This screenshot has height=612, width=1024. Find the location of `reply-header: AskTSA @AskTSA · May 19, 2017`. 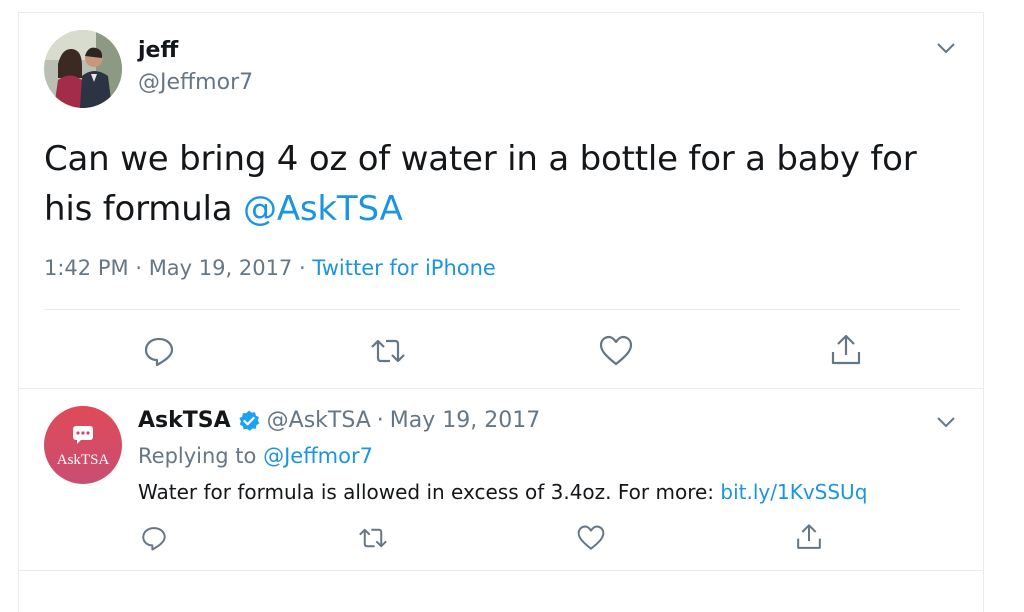

reply-header: AskTSA @AskTSA · May 19, 2017 is located at coordinates (339, 420).